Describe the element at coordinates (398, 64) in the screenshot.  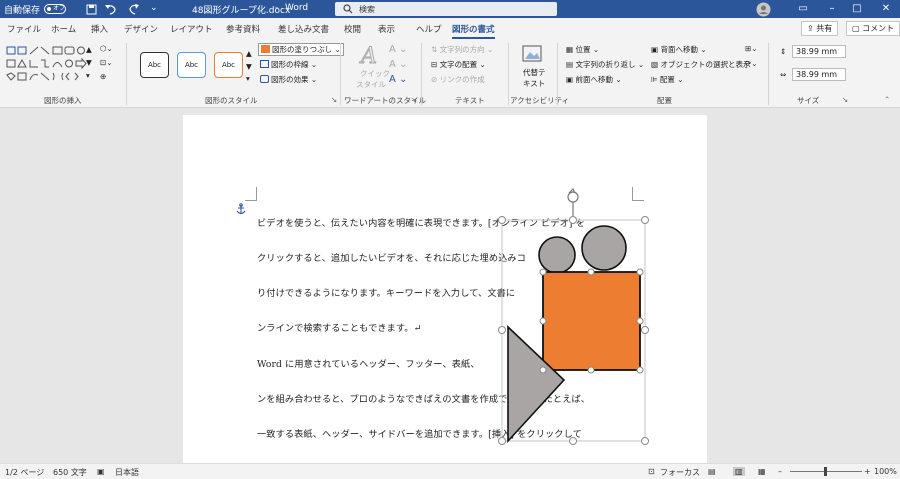
I see `text-outline-icon: A ⌄` at that location.